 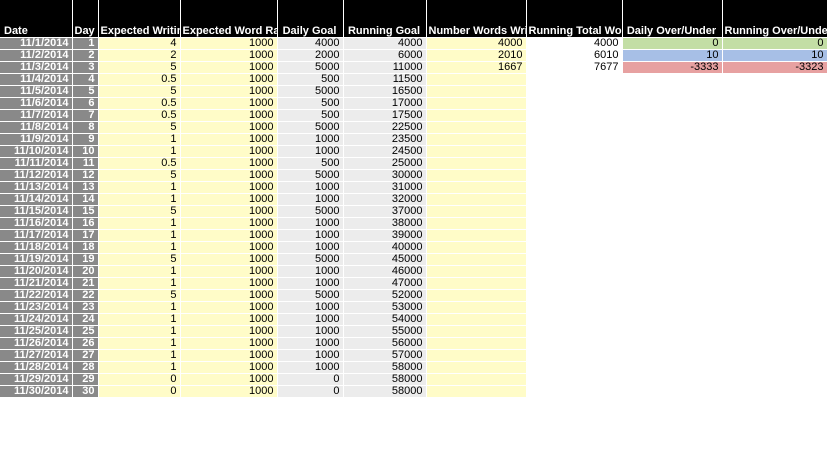 What do you see at coordinates (36, 139) in the screenshot?
I see `date-cell: 11/9/2014` at bounding box center [36, 139].